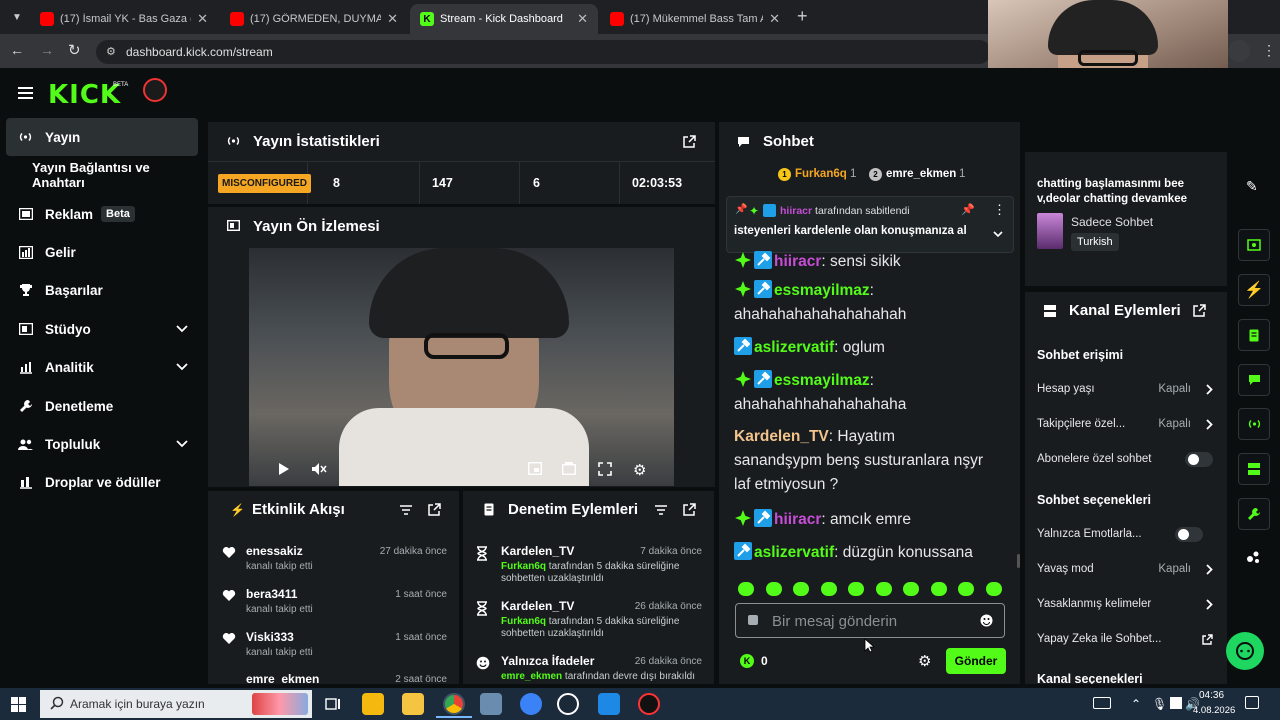 This screenshot has width=1280, height=720. Describe the element at coordinates (1239, 51) in the screenshot. I see `profile-avatar` at that location.